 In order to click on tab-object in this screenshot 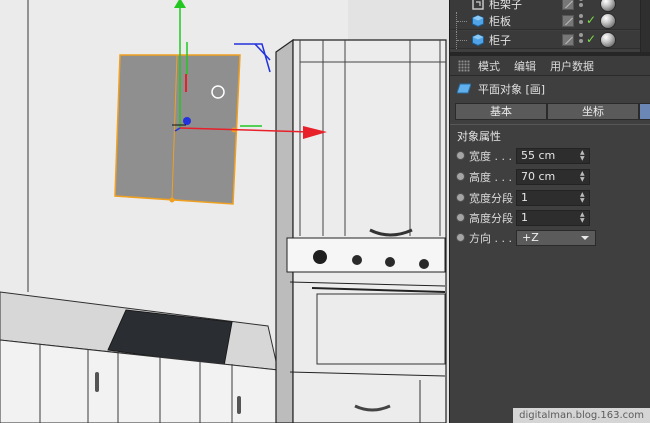, I will do `click(644, 111)`.